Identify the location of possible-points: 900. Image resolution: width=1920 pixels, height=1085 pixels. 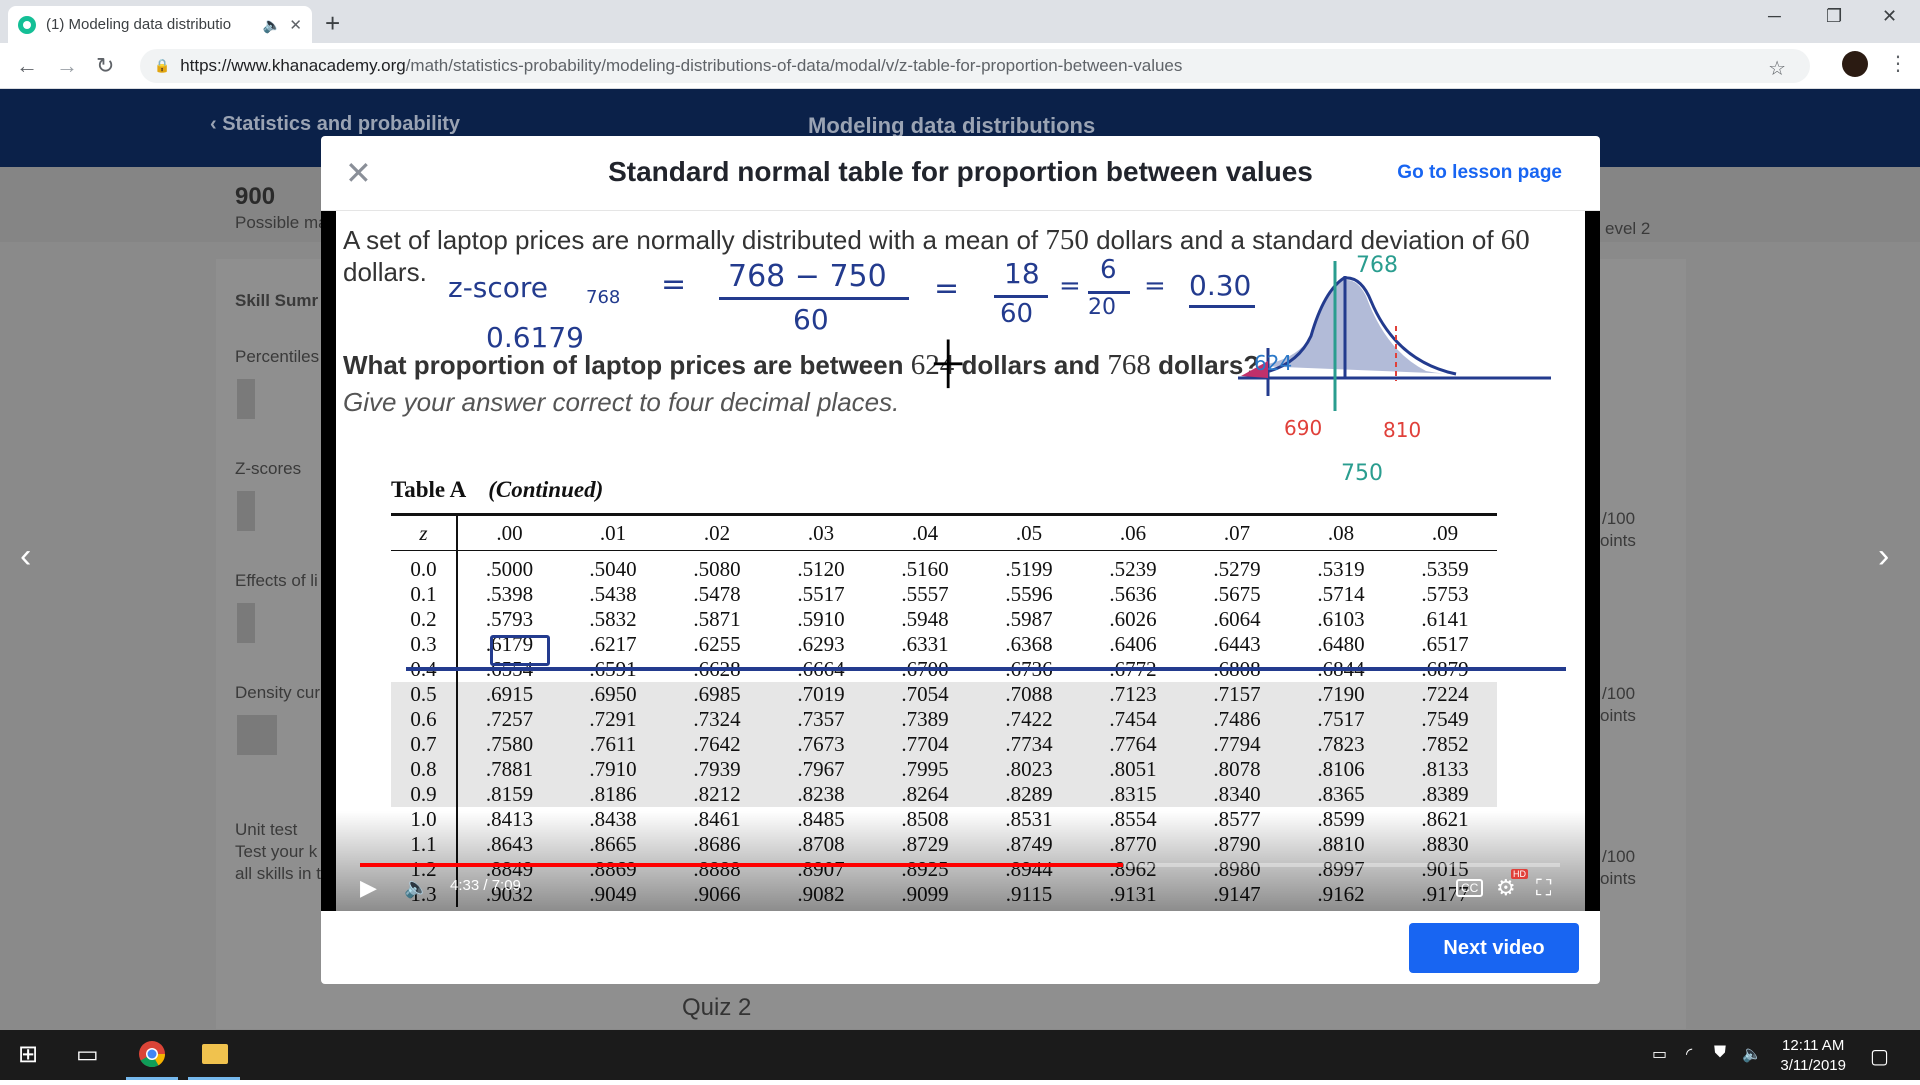
(255, 196).